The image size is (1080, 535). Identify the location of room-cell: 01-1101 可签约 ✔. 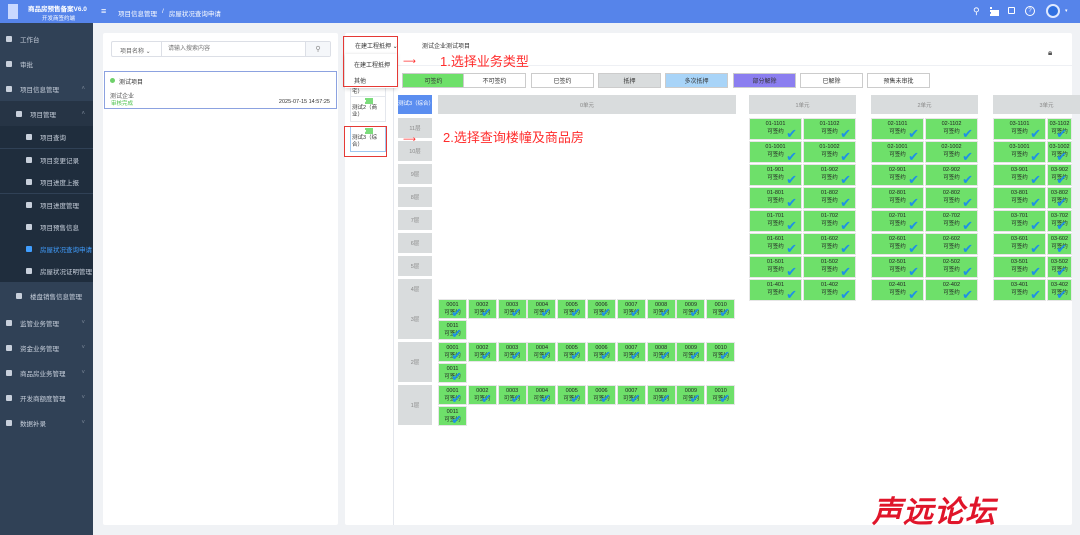
(775, 129).